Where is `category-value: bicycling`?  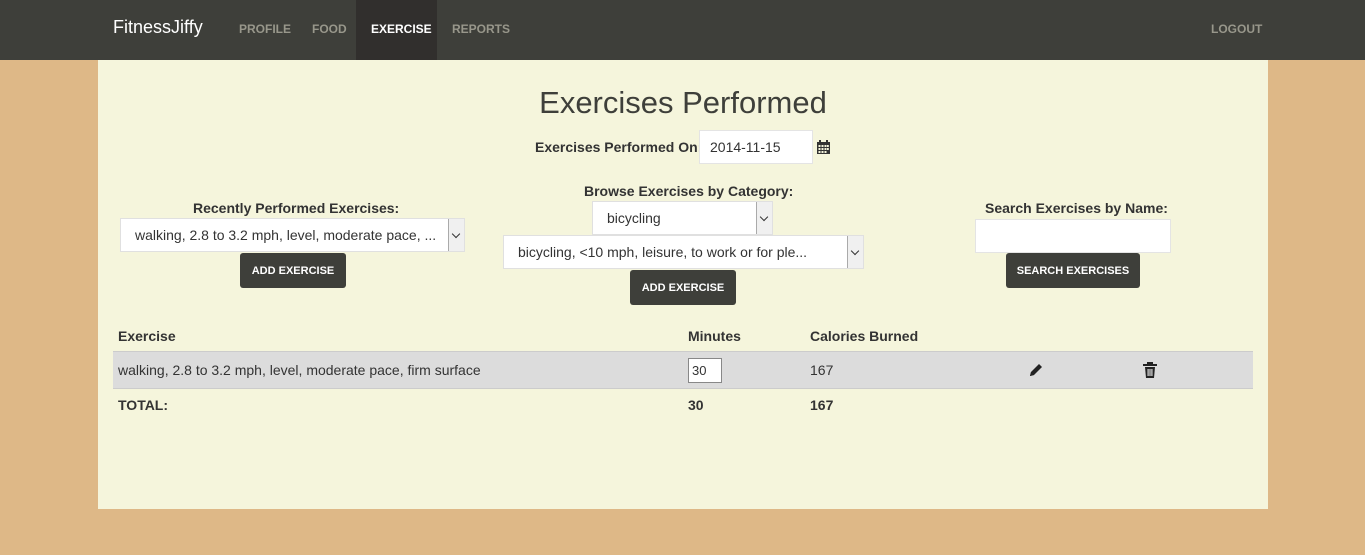 category-value: bicycling is located at coordinates (634, 218).